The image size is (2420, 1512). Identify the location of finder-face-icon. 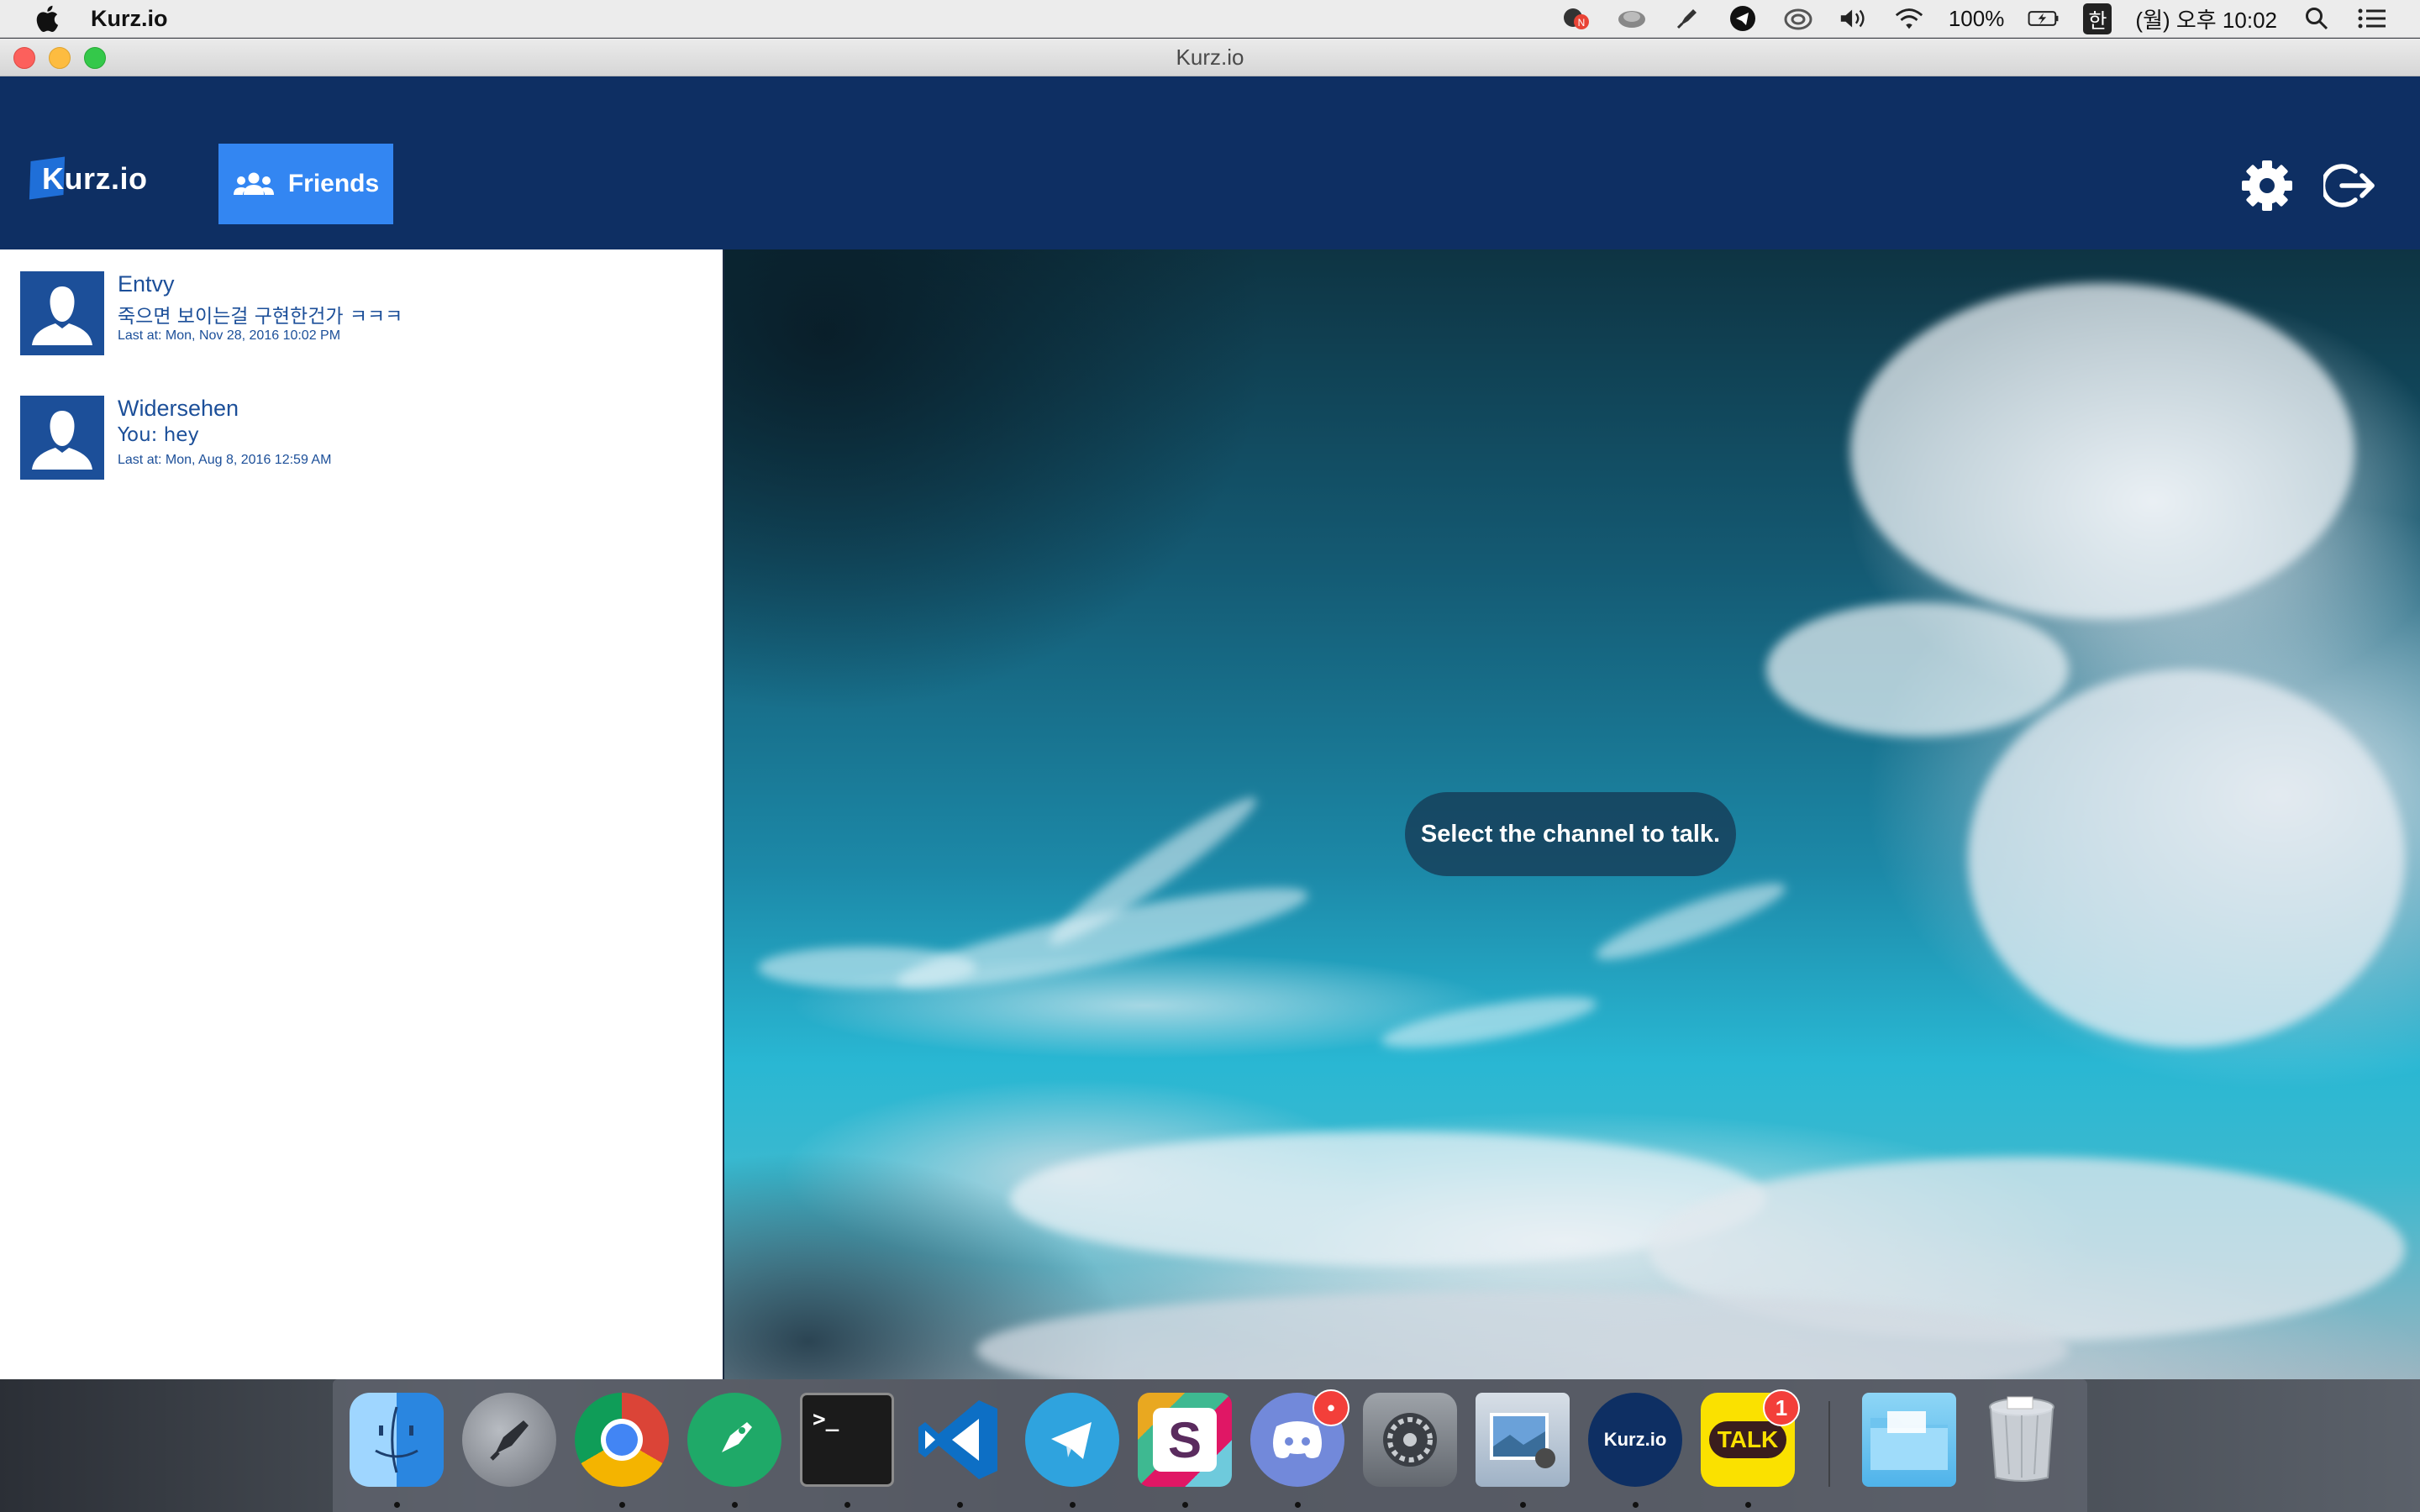
(397, 1439).